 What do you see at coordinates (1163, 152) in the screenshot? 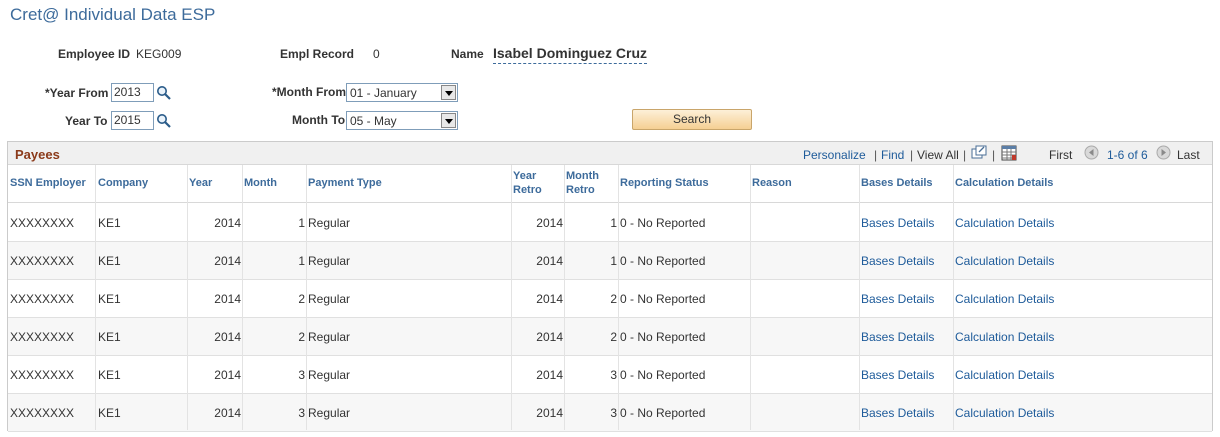
I see `arrow-right-circle-icon` at bounding box center [1163, 152].